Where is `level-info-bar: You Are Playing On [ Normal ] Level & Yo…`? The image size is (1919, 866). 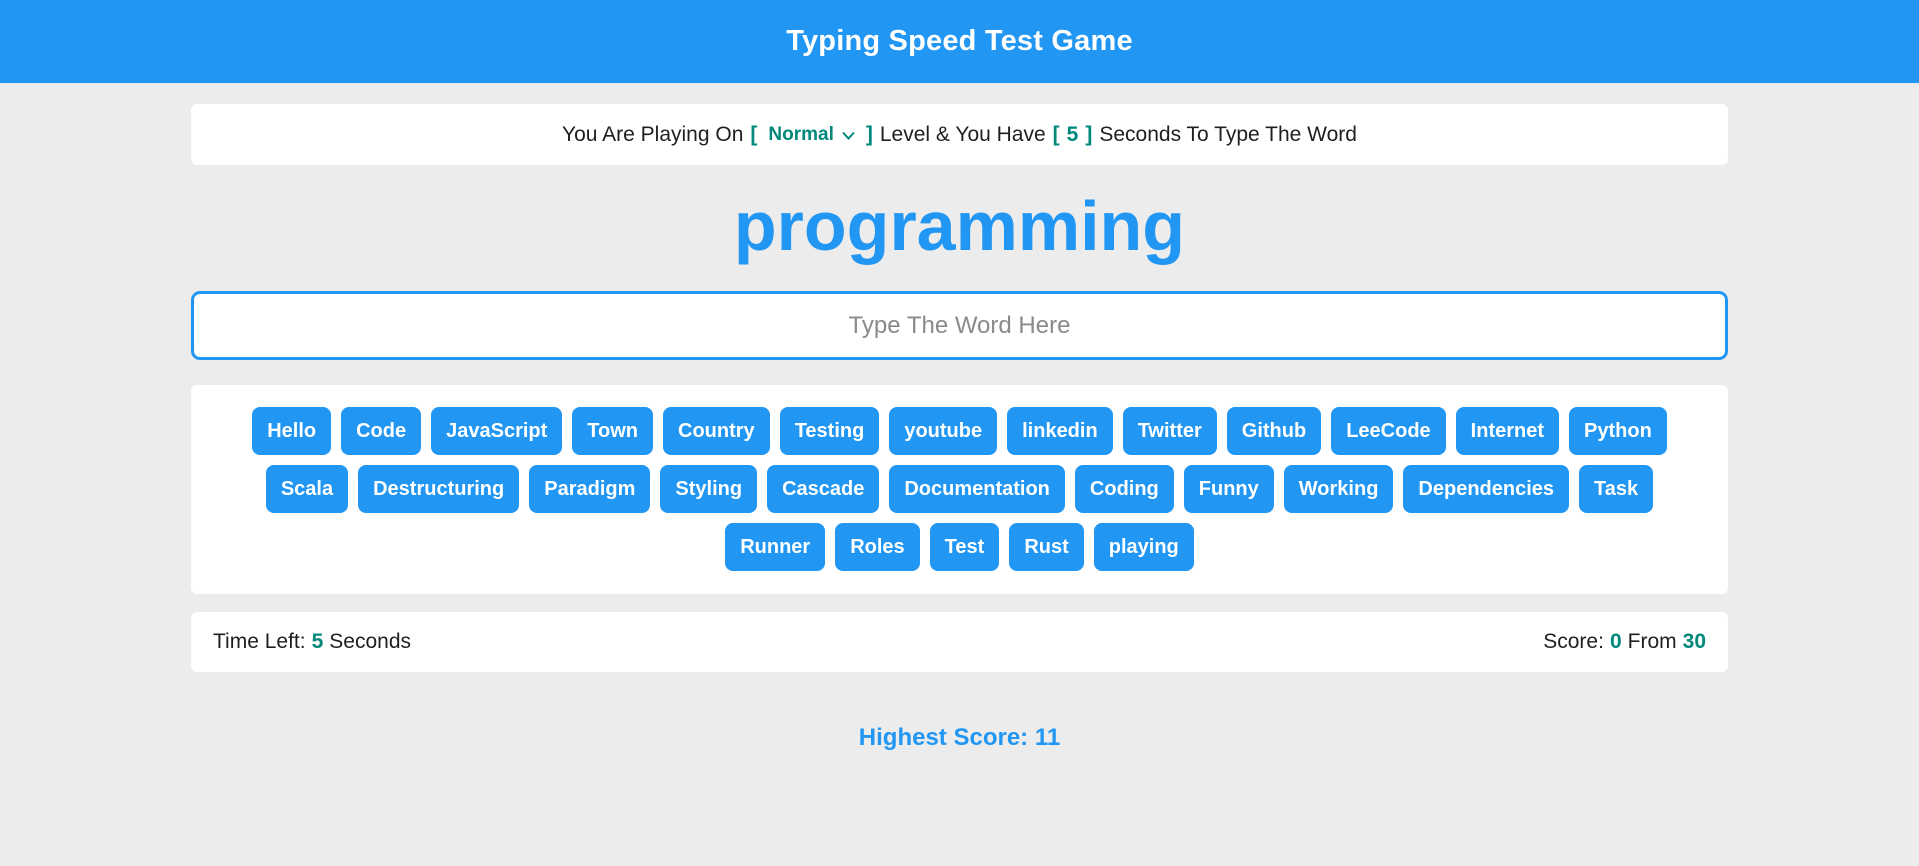 level-info-bar: You Are Playing On [ Normal ] Level & Yo… is located at coordinates (959, 134).